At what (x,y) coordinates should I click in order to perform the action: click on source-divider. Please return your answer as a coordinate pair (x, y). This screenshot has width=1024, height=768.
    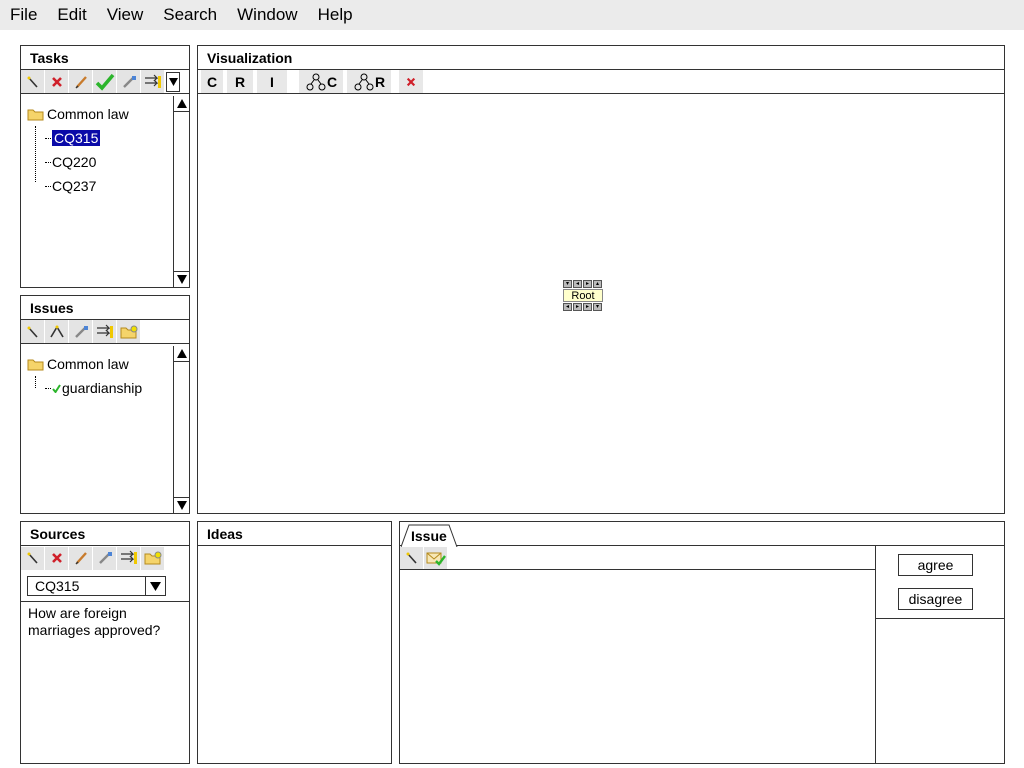
    Looking at the image, I should click on (105, 601).